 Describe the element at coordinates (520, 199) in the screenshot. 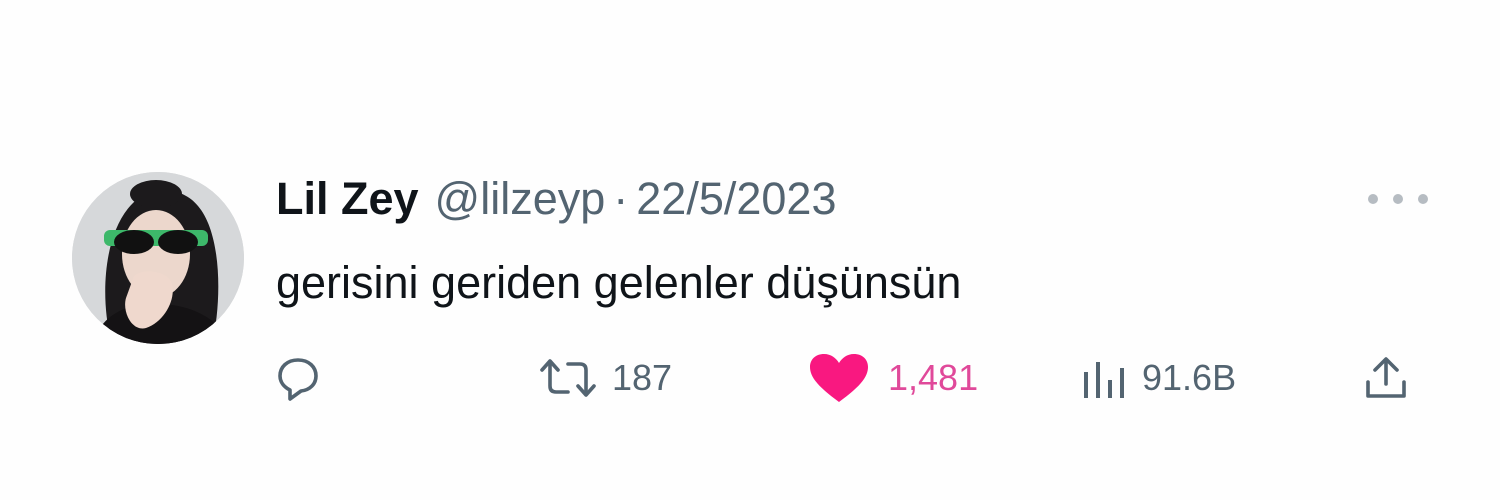

I see `user-handle: @lilzeyp` at that location.